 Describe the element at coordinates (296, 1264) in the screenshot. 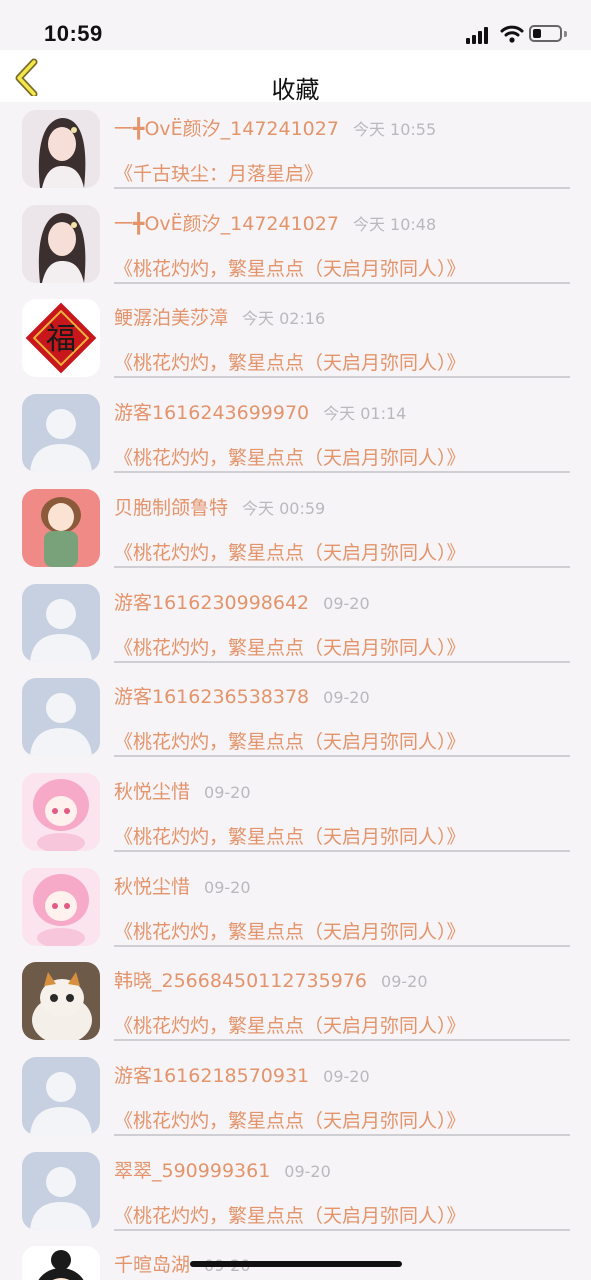

I see `home-indicator` at that location.